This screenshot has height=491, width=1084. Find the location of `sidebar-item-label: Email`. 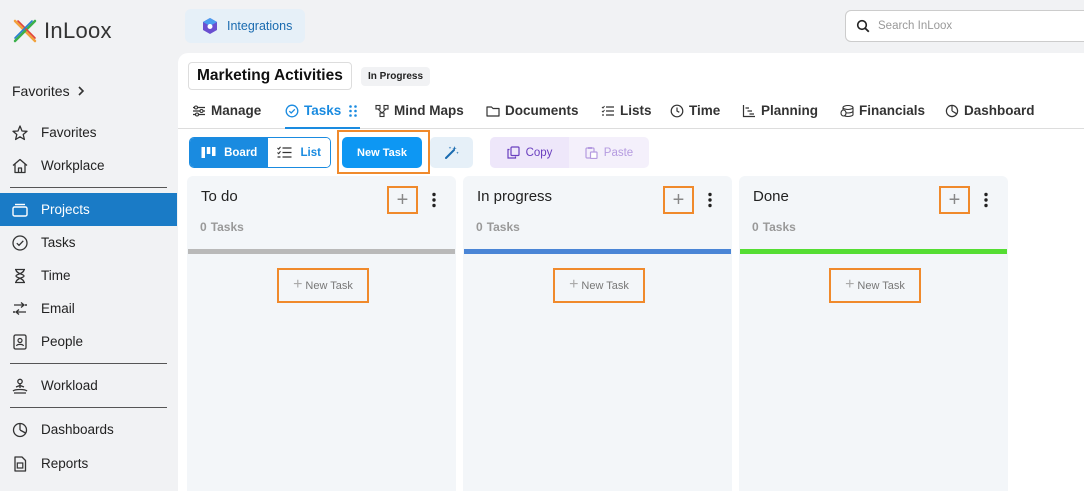

sidebar-item-label: Email is located at coordinates (58, 308).